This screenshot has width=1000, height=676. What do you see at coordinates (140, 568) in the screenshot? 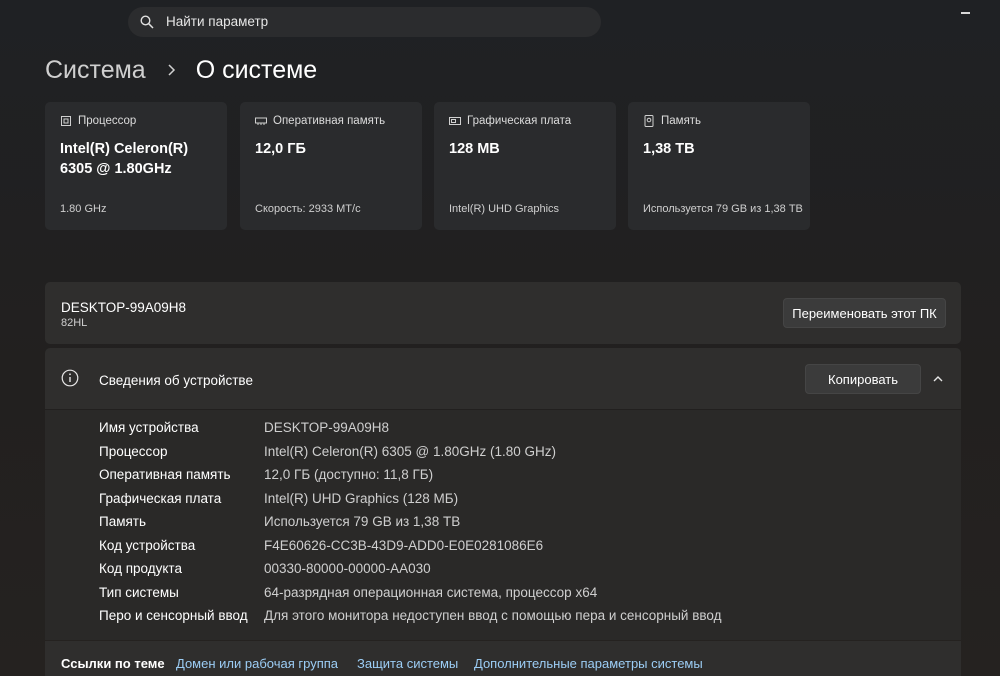
I see `spec-key: Код продукта` at bounding box center [140, 568].